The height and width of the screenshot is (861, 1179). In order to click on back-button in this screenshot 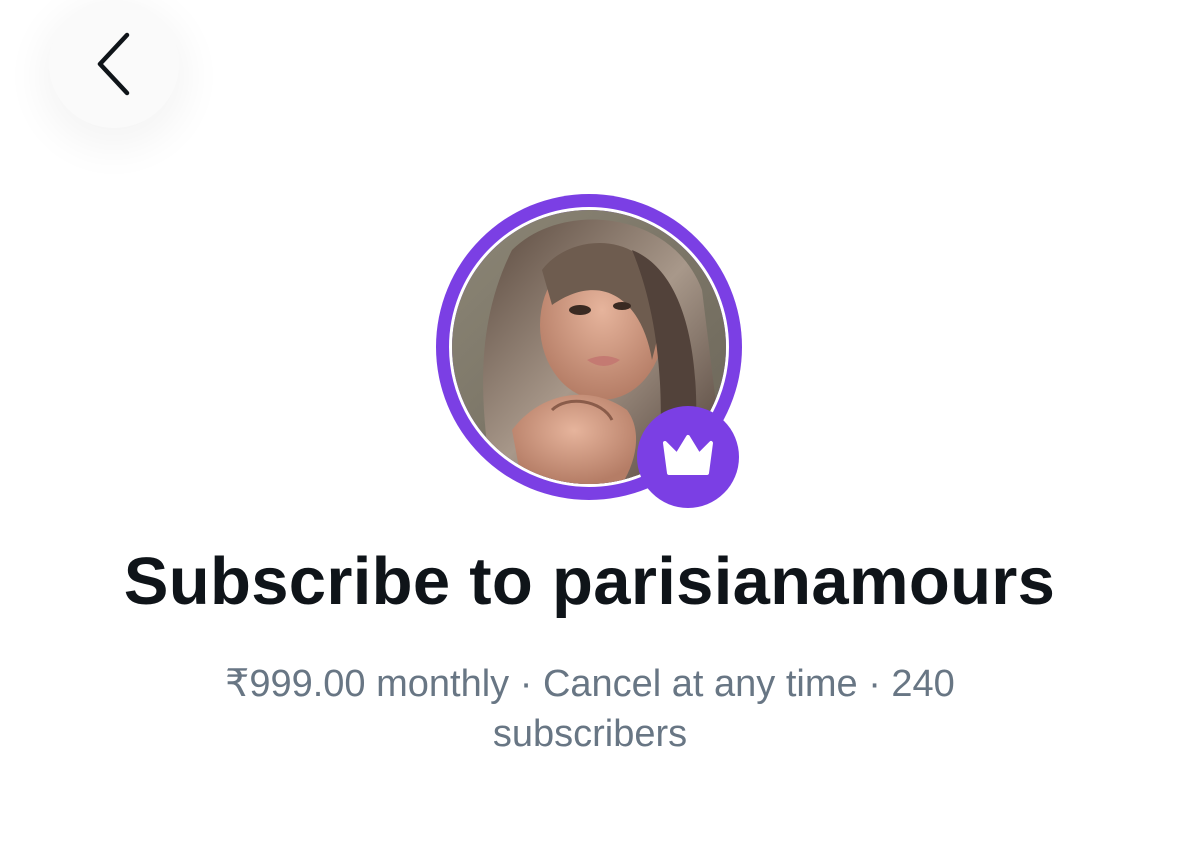, I will do `click(114, 64)`.